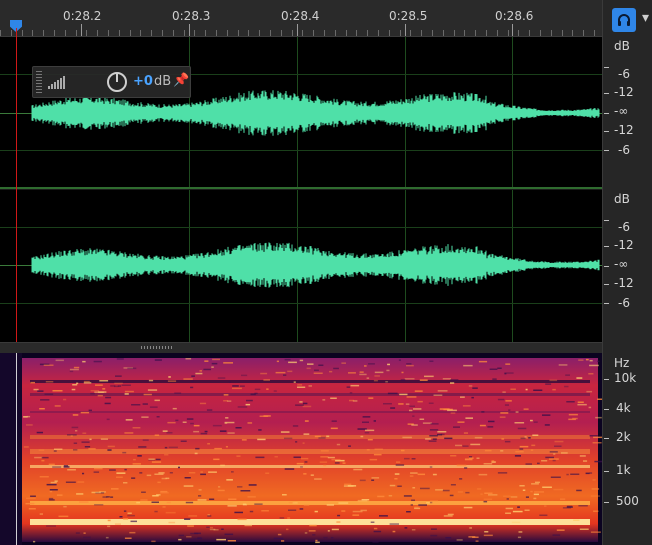 This screenshot has height=545, width=652. I want to click on gain-knob-icon, so click(117, 82).